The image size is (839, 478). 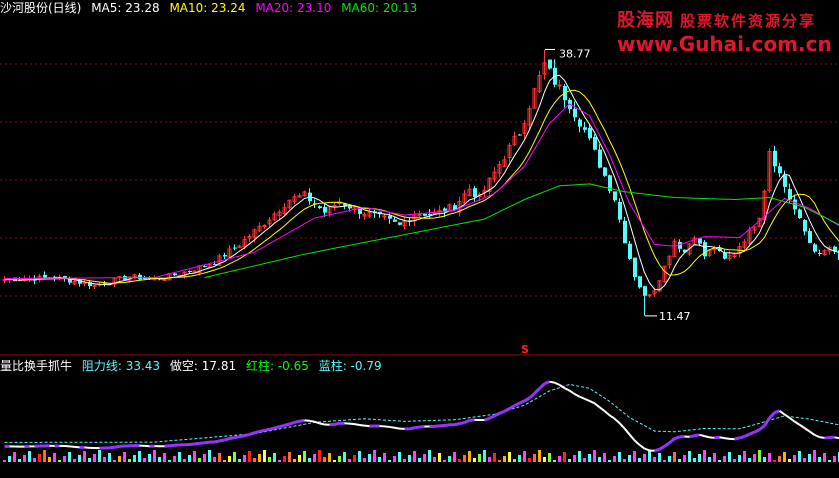 What do you see at coordinates (748, 21) in the screenshot?
I see `logo-slogan: 股票软件资源分享` at bounding box center [748, 21].